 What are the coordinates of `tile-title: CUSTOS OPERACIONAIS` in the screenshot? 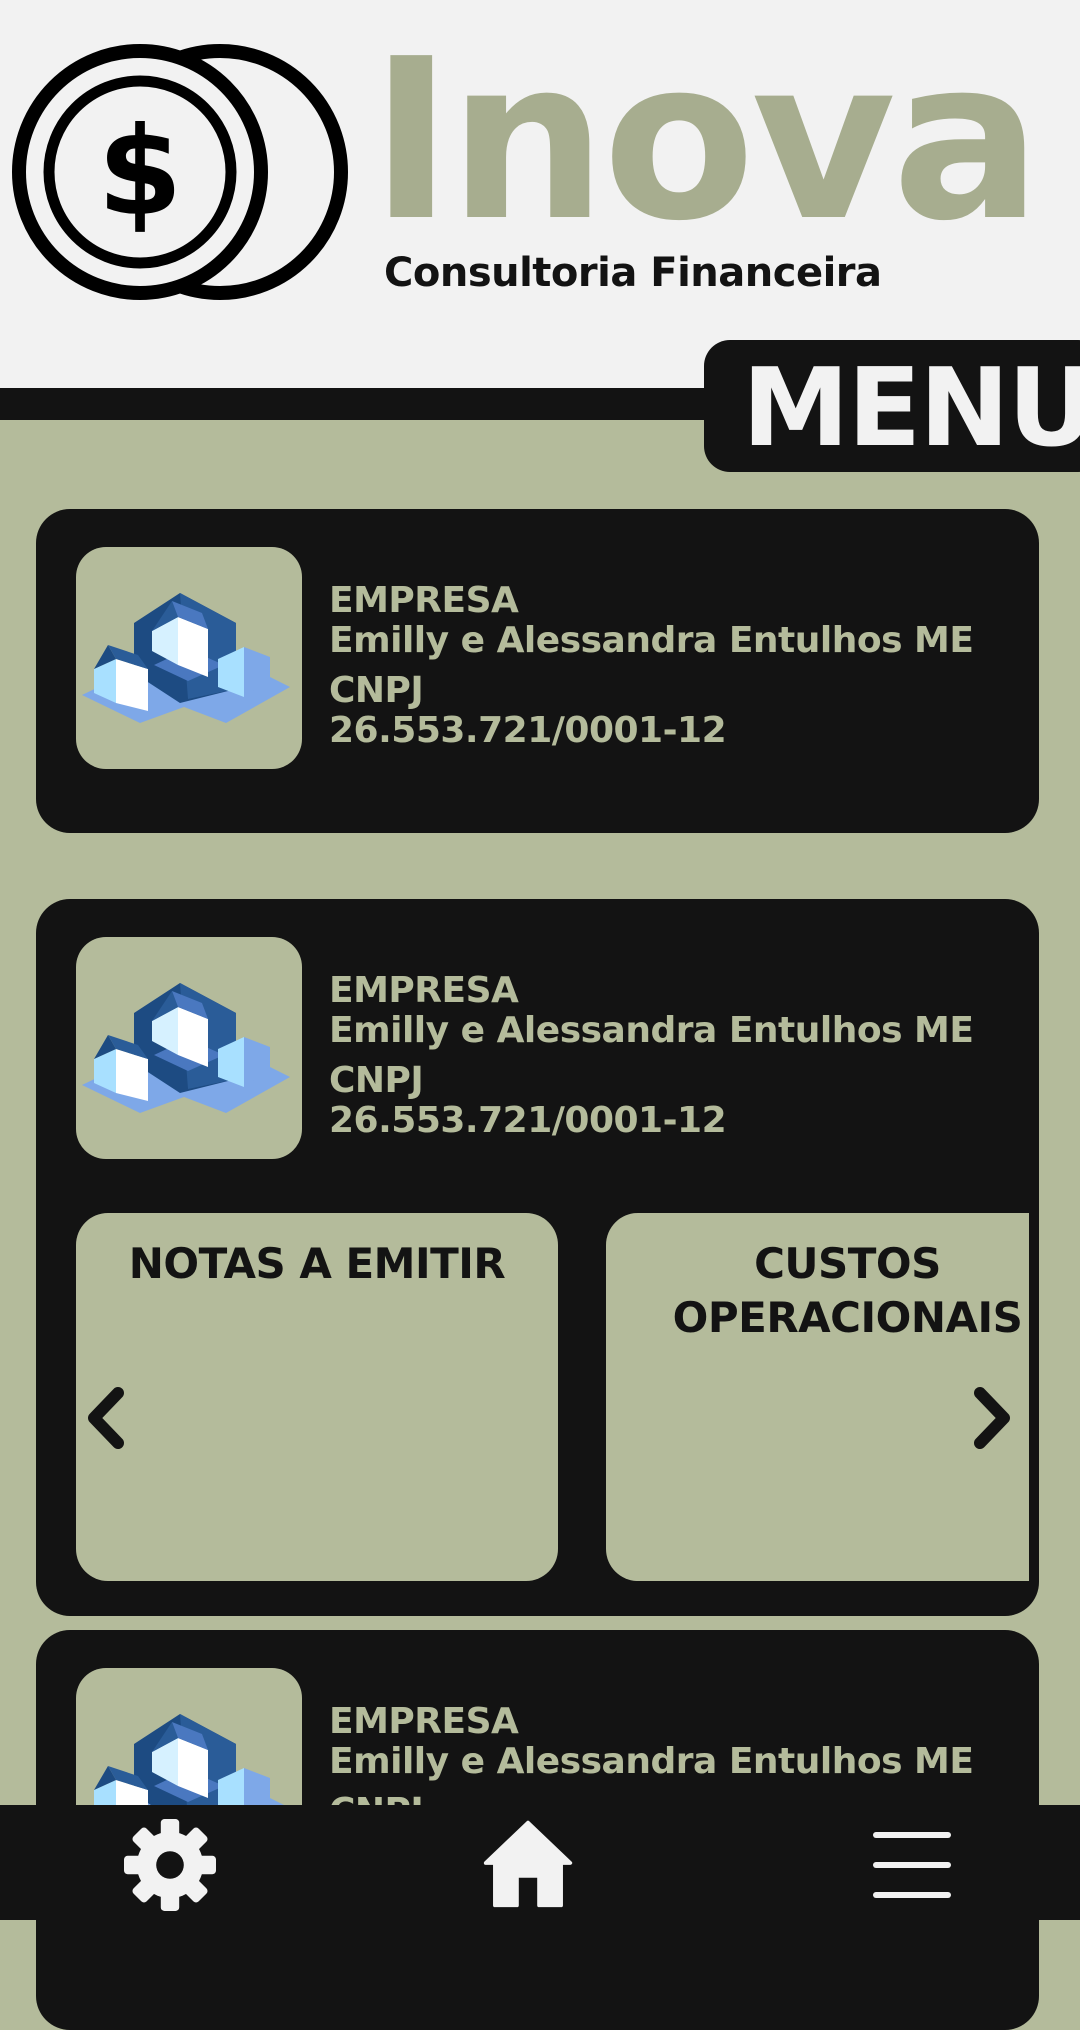 It's located at (847, 1290).